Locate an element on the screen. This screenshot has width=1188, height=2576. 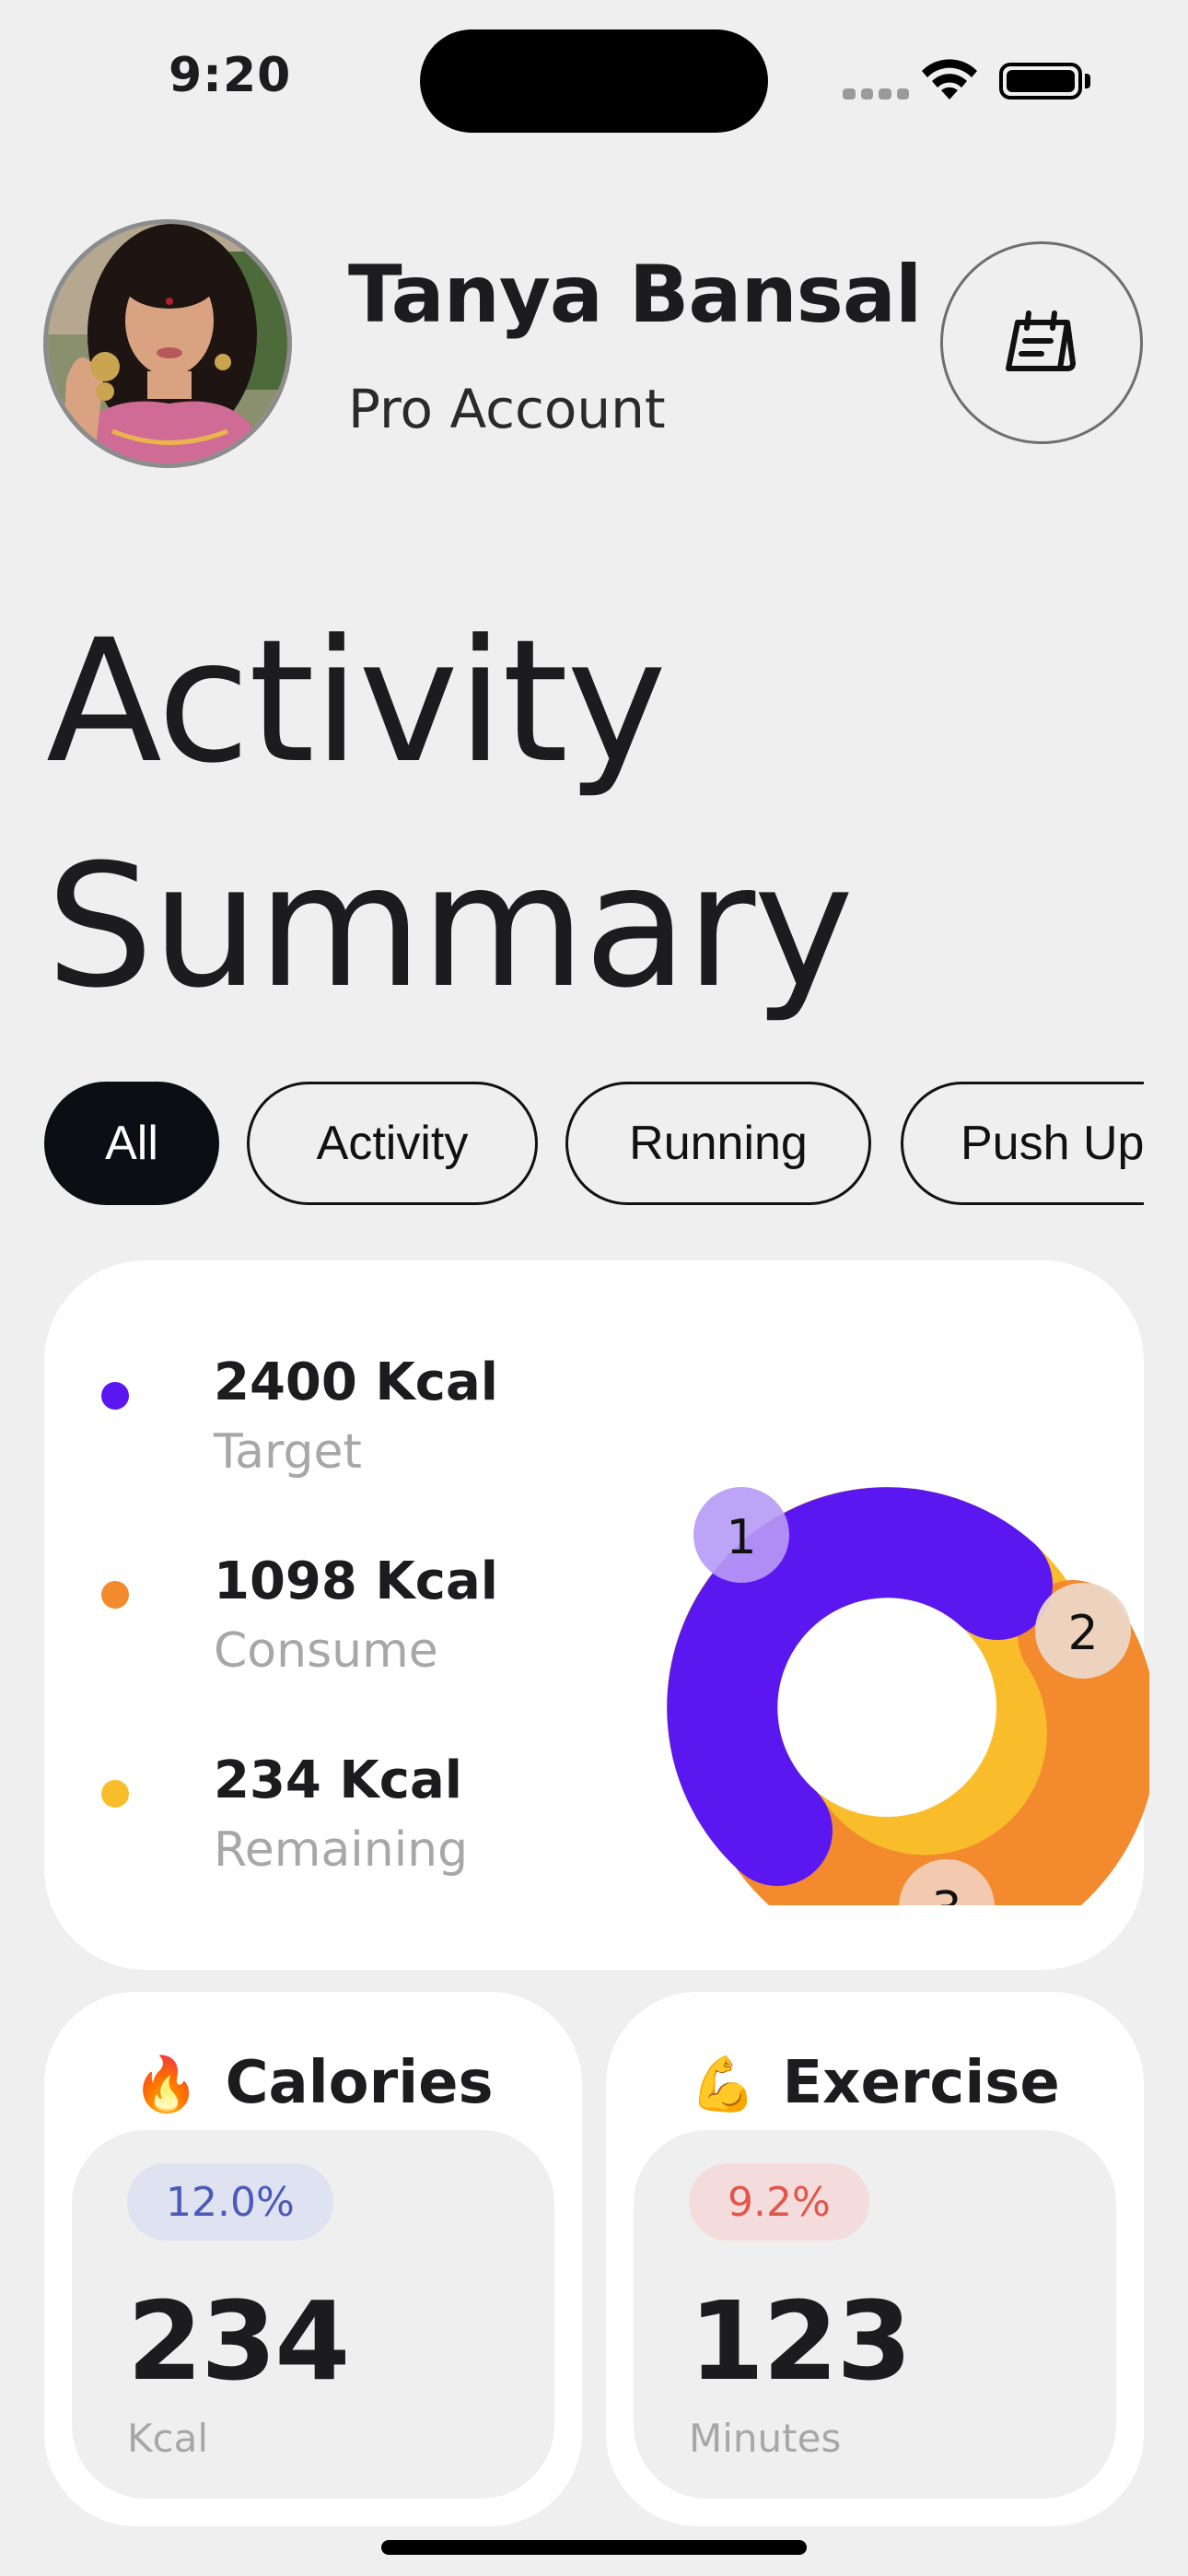
calories-card-body: 12.0% 234 Kcal is located at coordinates (313, 2314).